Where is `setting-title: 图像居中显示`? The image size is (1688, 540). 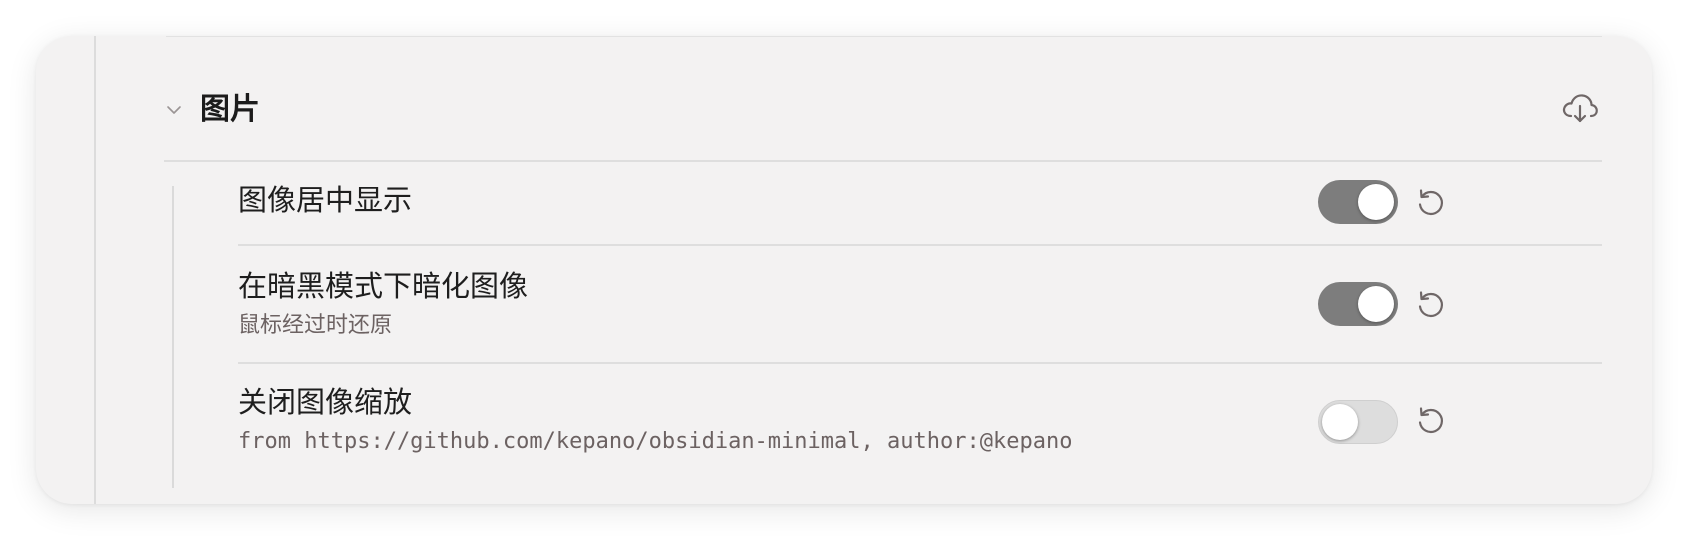
setting-title: 图像居中显示 is located at coordinates (325, 200).